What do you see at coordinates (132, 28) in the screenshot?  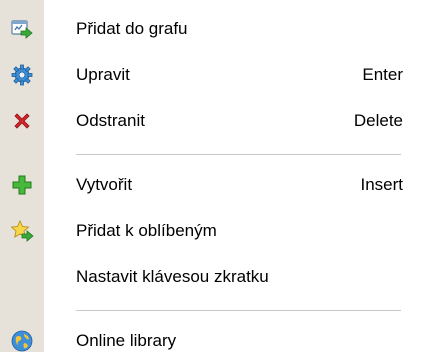 I see `menu-item-label: Přidat do grafu` at bounding box center [132, 28].